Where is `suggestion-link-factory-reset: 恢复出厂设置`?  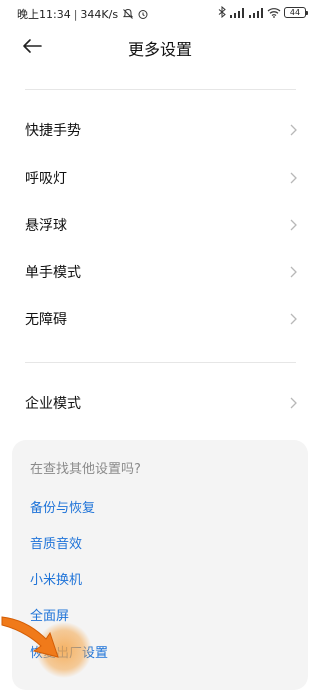
suggestion-link-factory-reset: 恢复出厂设置 is located at coordinates (69, 651).